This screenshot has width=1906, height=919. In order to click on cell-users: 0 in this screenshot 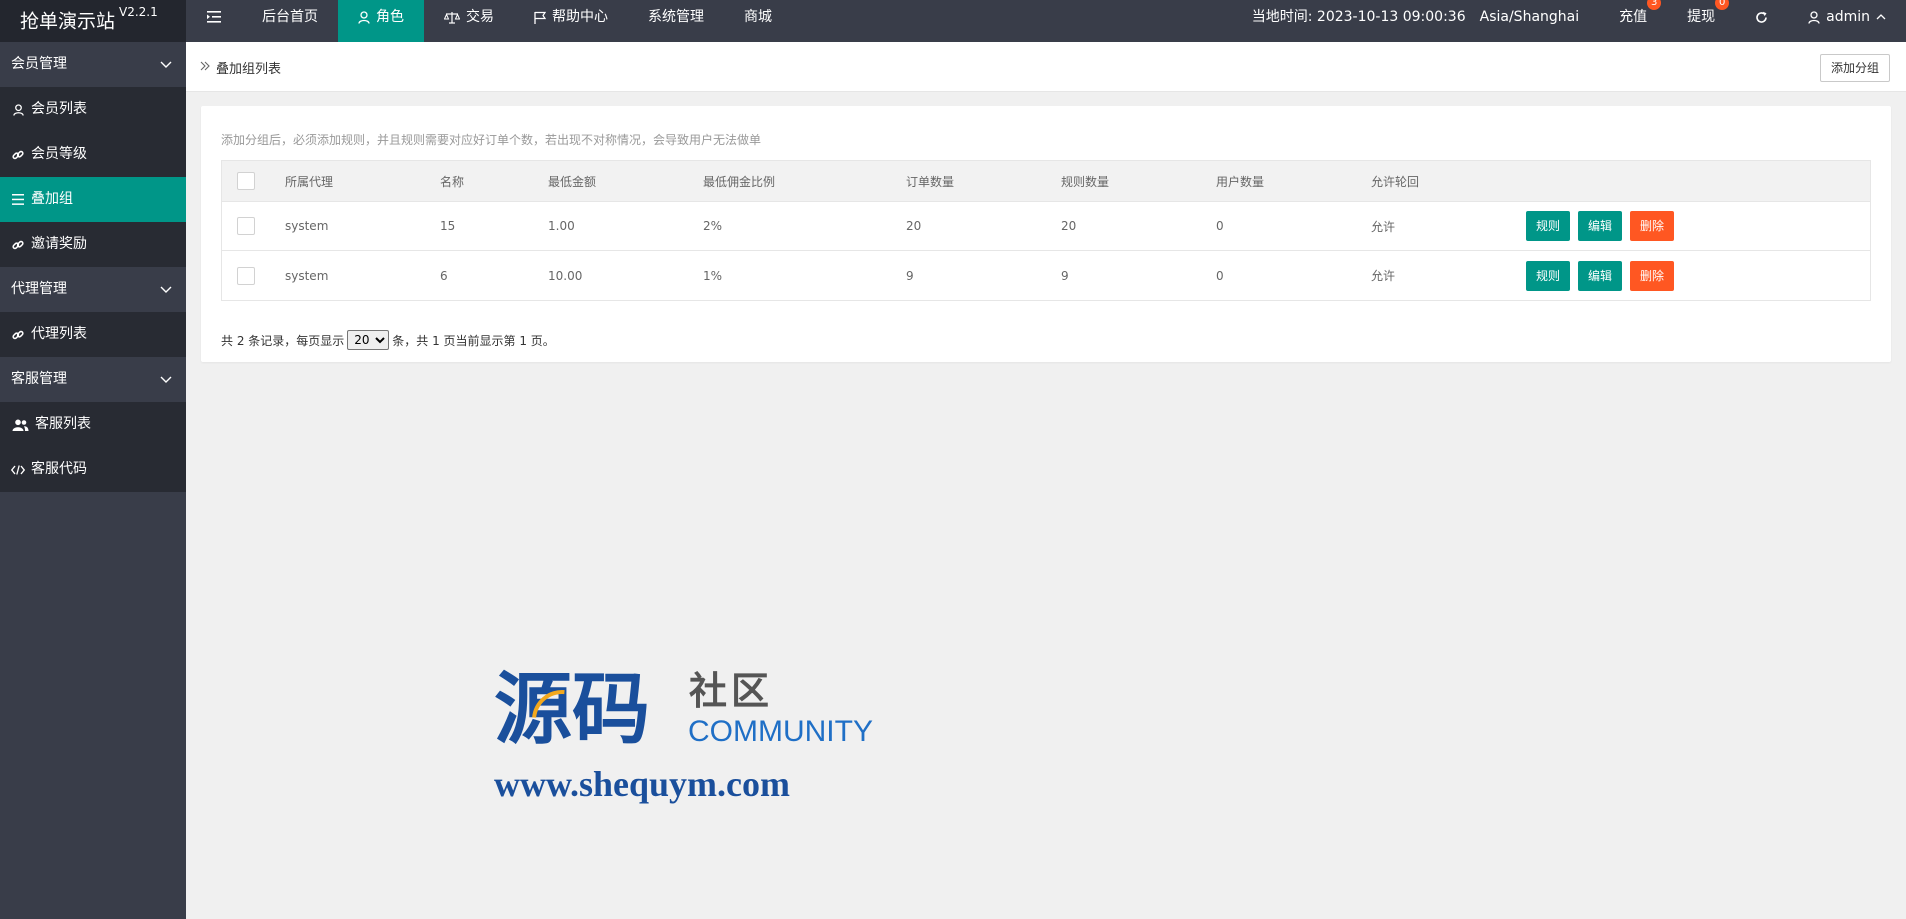, I will do `click(1220, 275)`.